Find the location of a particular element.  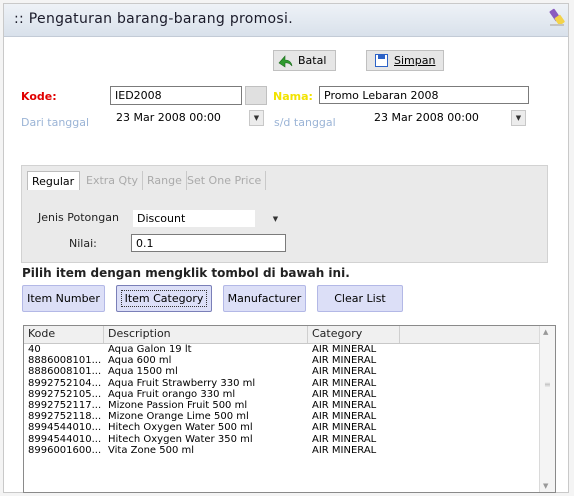

cell-description: Mizone Orange Lime 500 ml is located at coordinates (178, 417).